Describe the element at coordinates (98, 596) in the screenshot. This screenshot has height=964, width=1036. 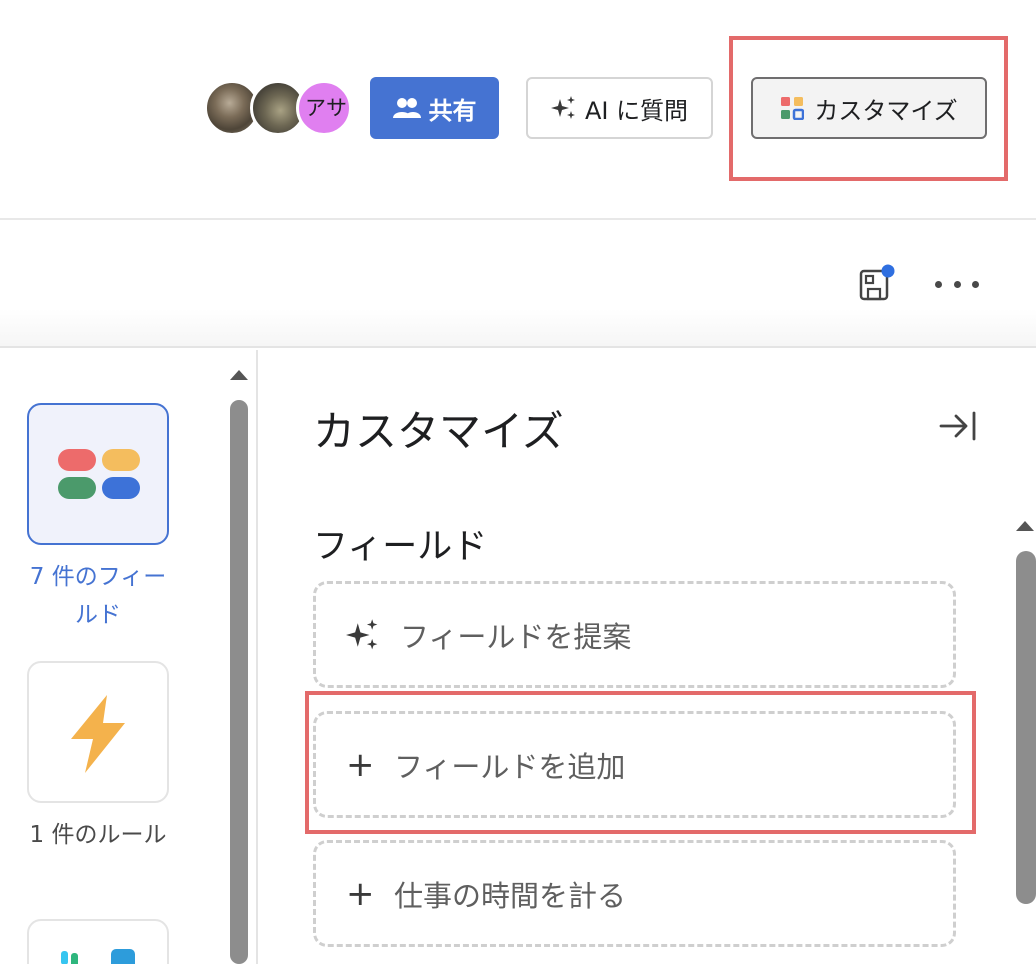
I see `rail-item-fields-label: 7 件のフィールド` at that location.